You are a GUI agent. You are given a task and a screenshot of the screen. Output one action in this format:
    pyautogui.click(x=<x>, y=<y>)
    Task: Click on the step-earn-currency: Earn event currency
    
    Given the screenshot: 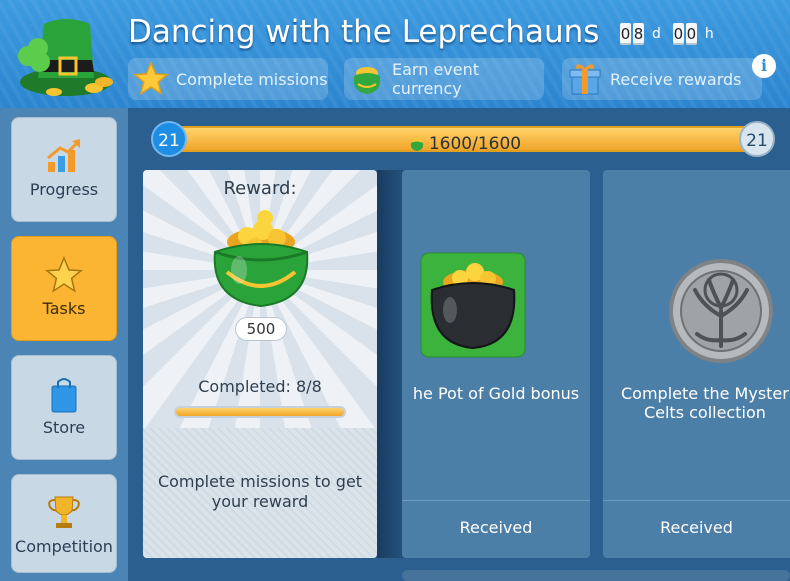 What is the action you would take?
    pyautogui.click(x=444, y=79)
    